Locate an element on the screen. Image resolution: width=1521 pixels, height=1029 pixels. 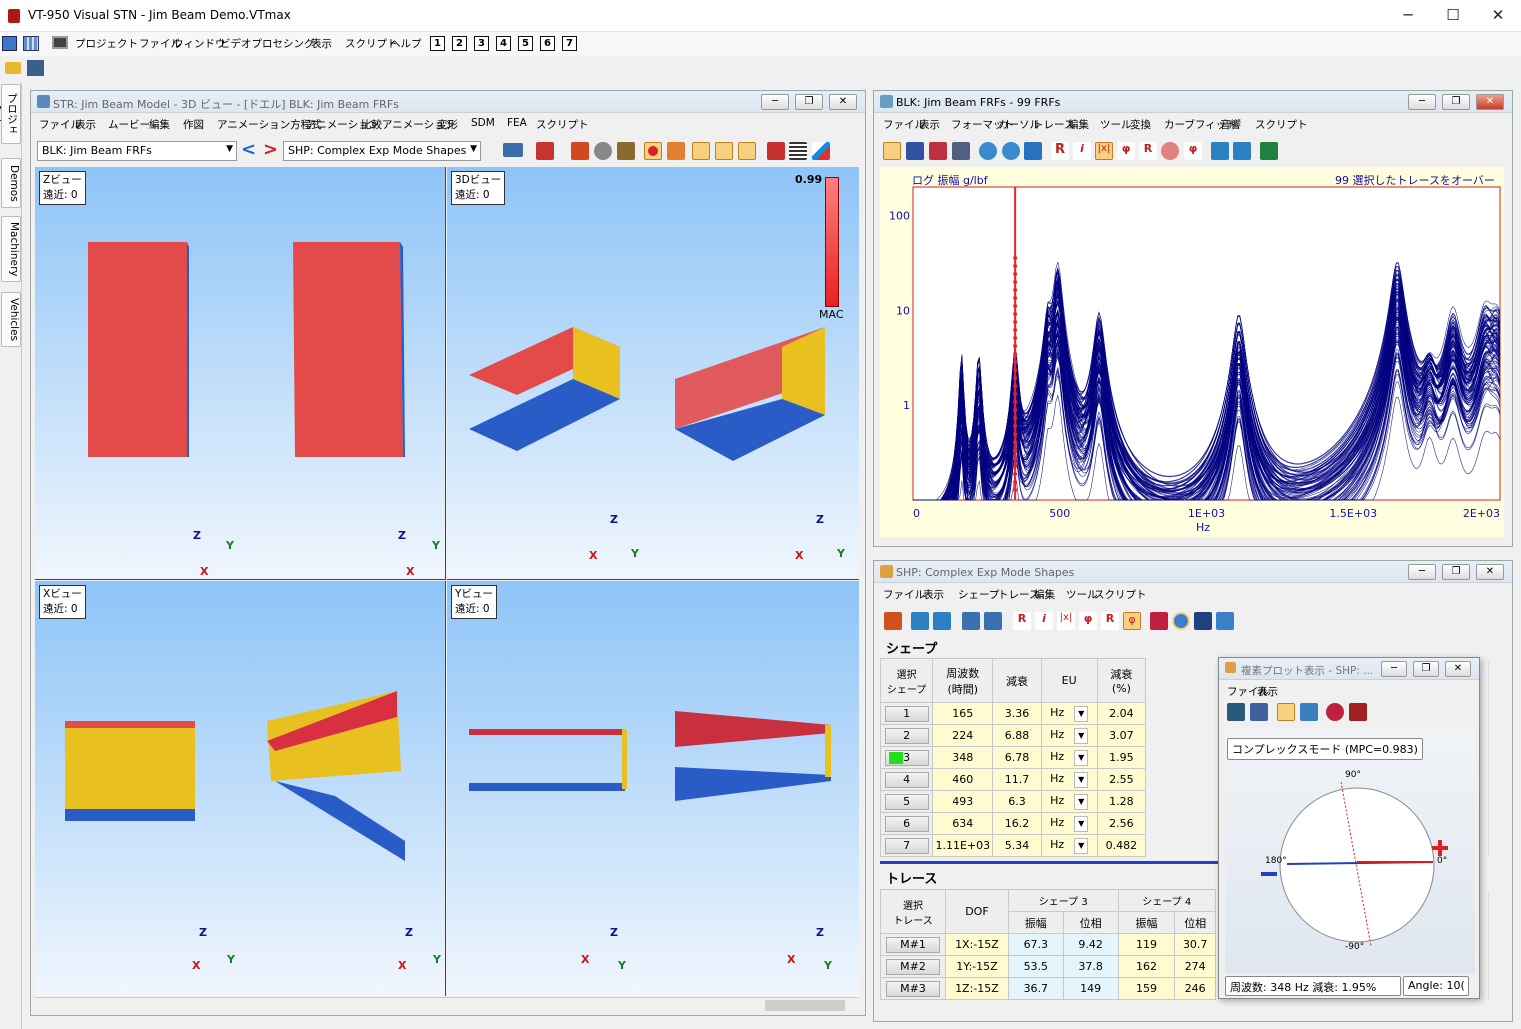
trace-s3-phase: 149 is located at coordinates (1090, 988).